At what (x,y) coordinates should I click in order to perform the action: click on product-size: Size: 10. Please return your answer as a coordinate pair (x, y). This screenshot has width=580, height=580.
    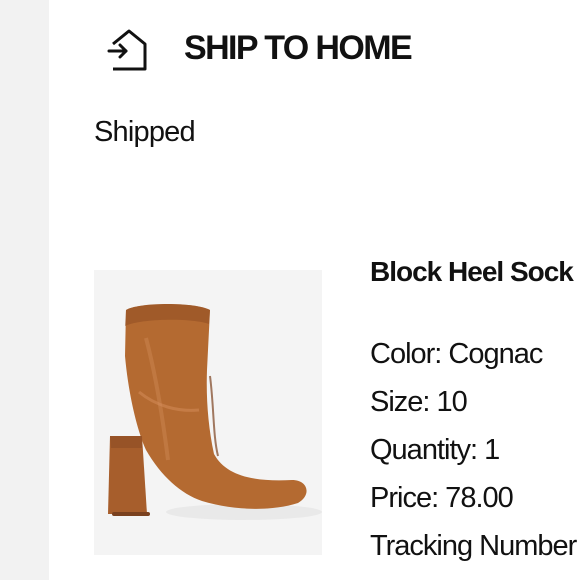
    Looking at the image, I should click on (419, 402).